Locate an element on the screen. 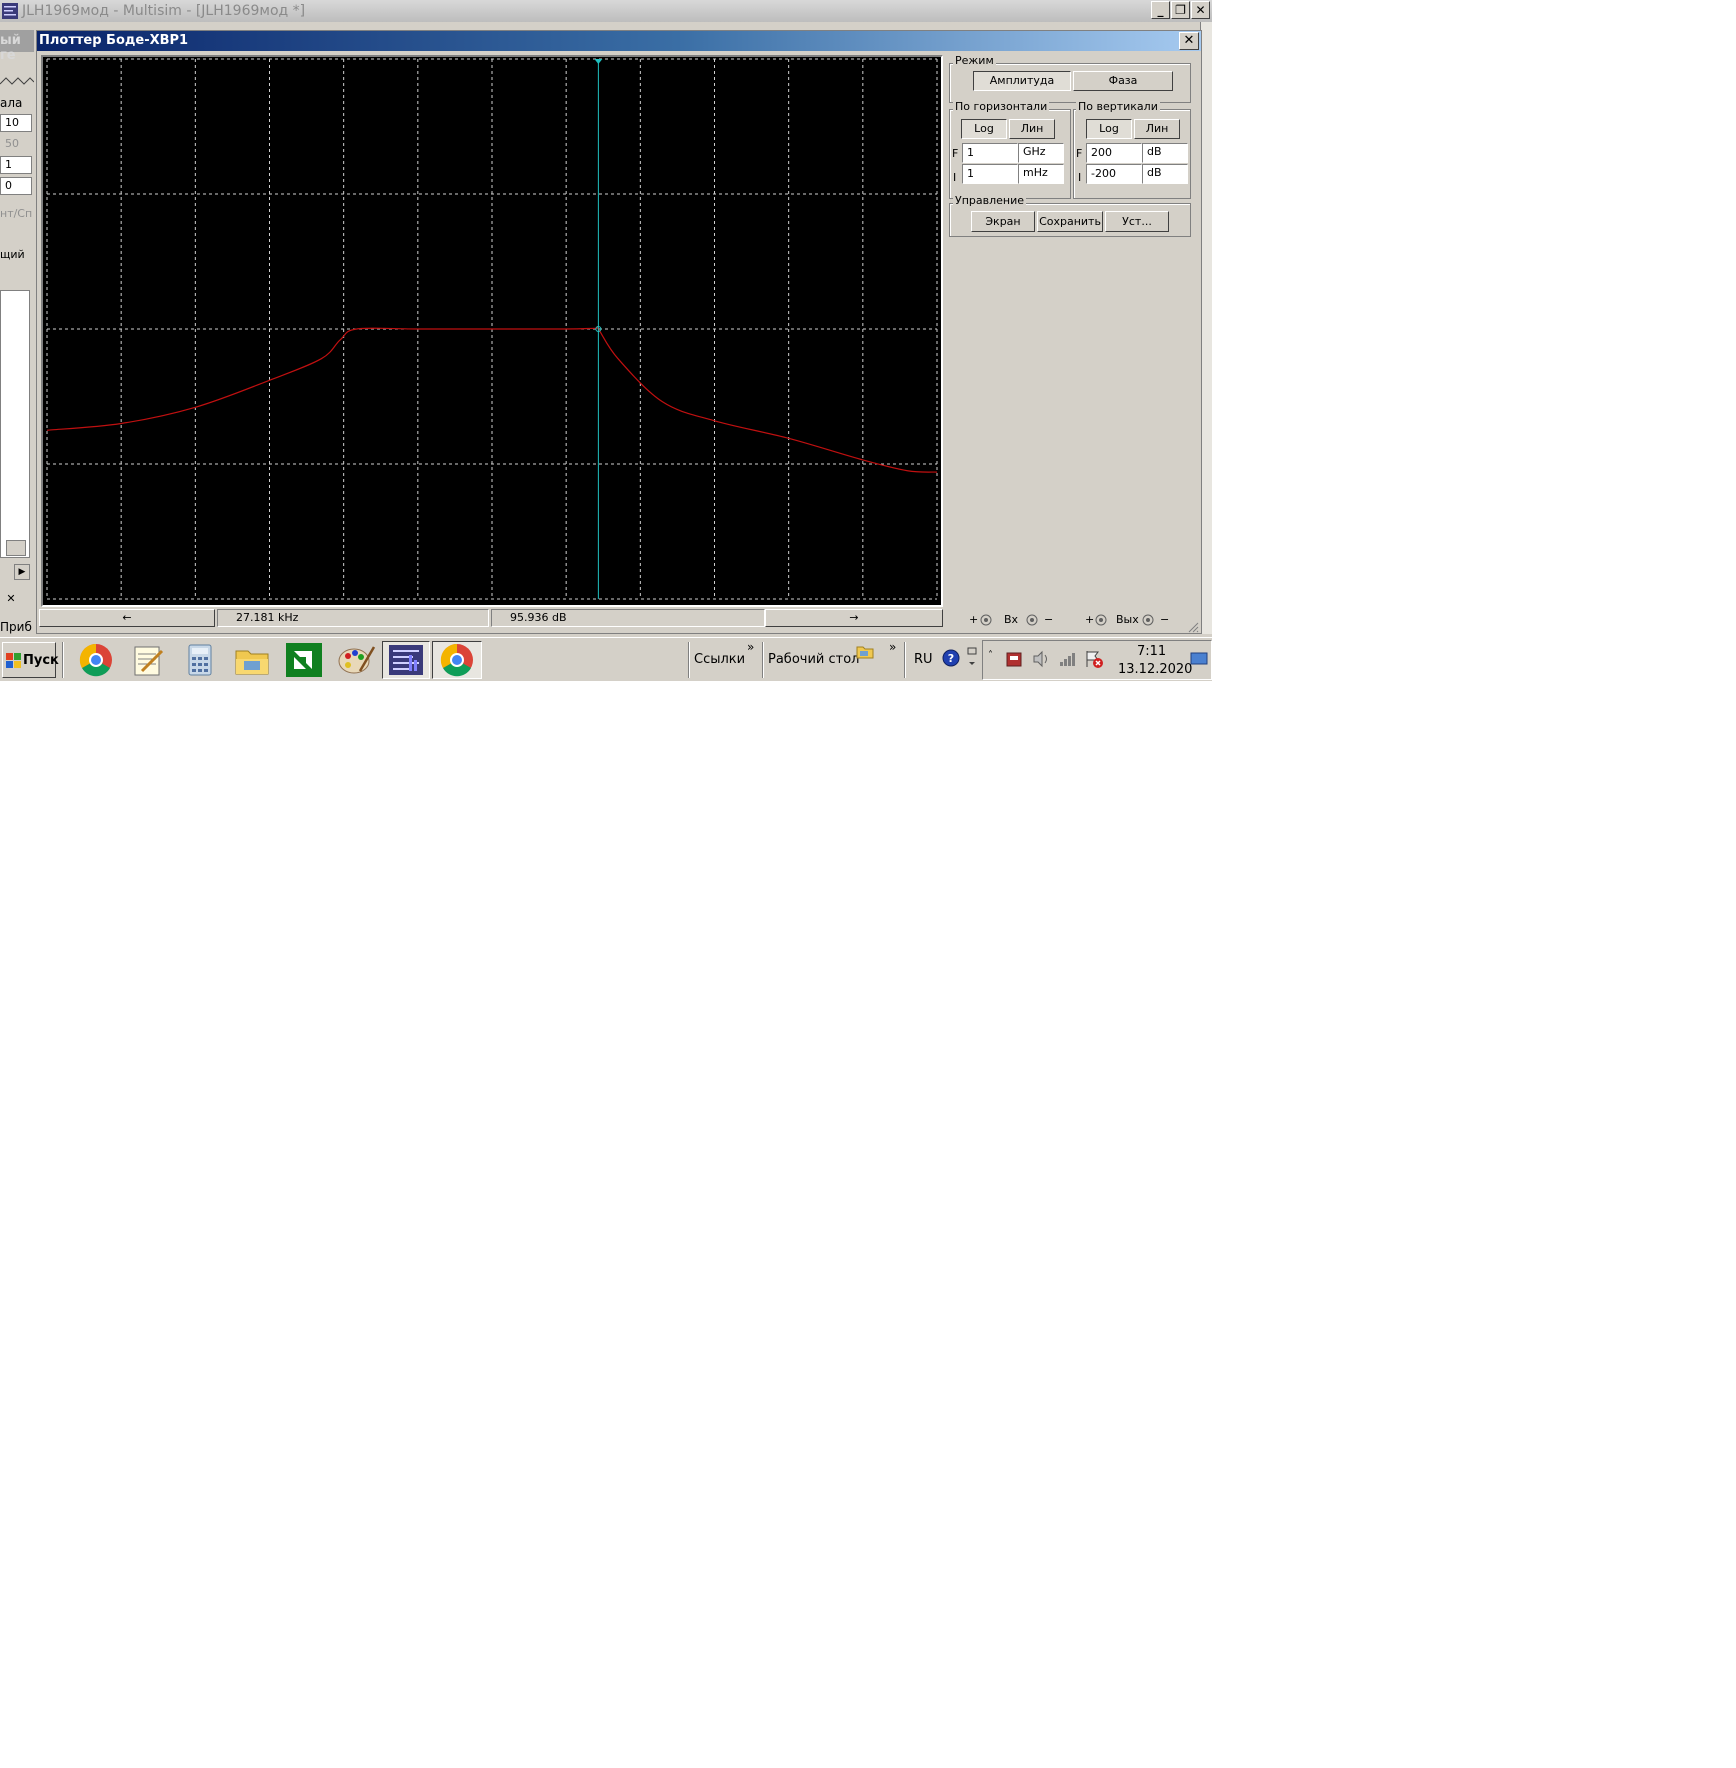 This screenshot has height=1768, width=1736. cursor-right-button: → is located at coordinates (854, 618).